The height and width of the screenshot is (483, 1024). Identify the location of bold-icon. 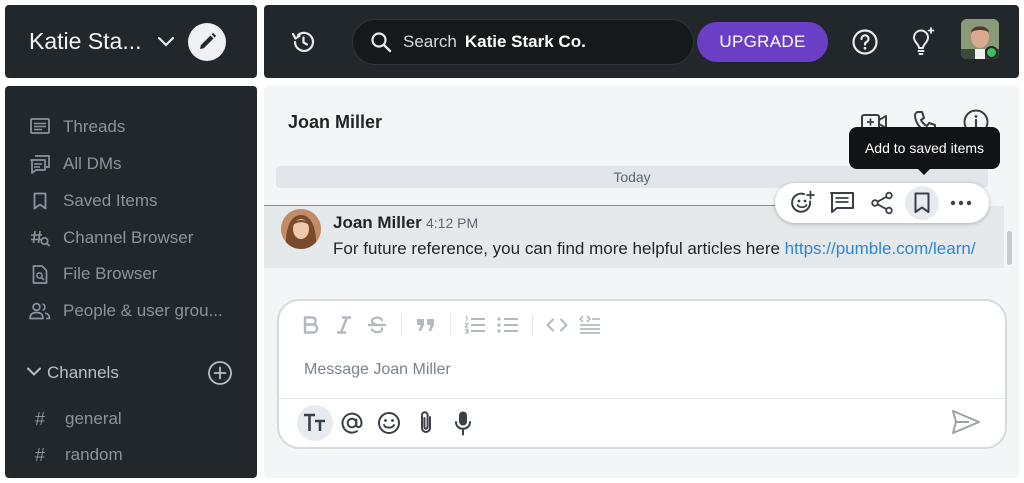
(311, 325).